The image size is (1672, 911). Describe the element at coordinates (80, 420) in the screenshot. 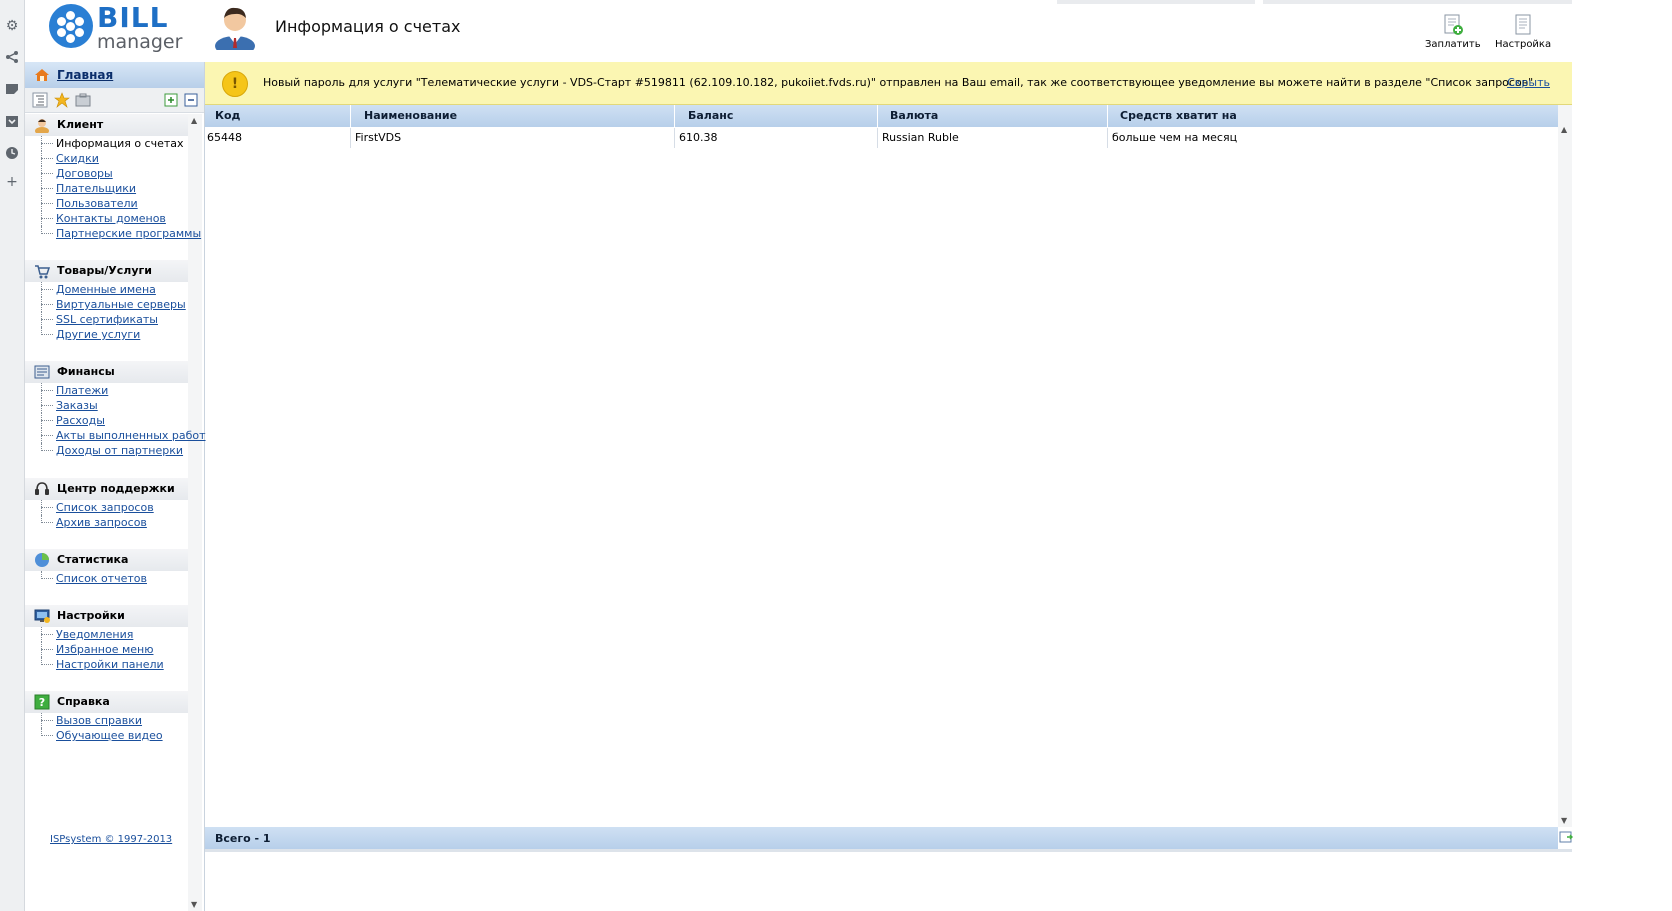

I see `sidebar-link: Расходы` at that location.